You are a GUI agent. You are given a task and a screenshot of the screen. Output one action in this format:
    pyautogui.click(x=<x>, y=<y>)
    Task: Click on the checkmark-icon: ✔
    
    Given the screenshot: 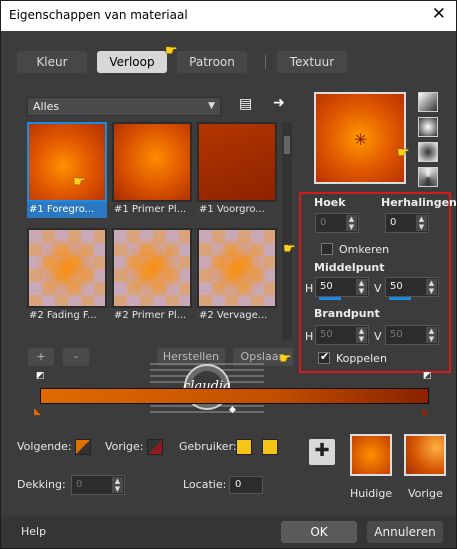 What is the action you would take?
    pyautogui.click(x=325, y=356)
    